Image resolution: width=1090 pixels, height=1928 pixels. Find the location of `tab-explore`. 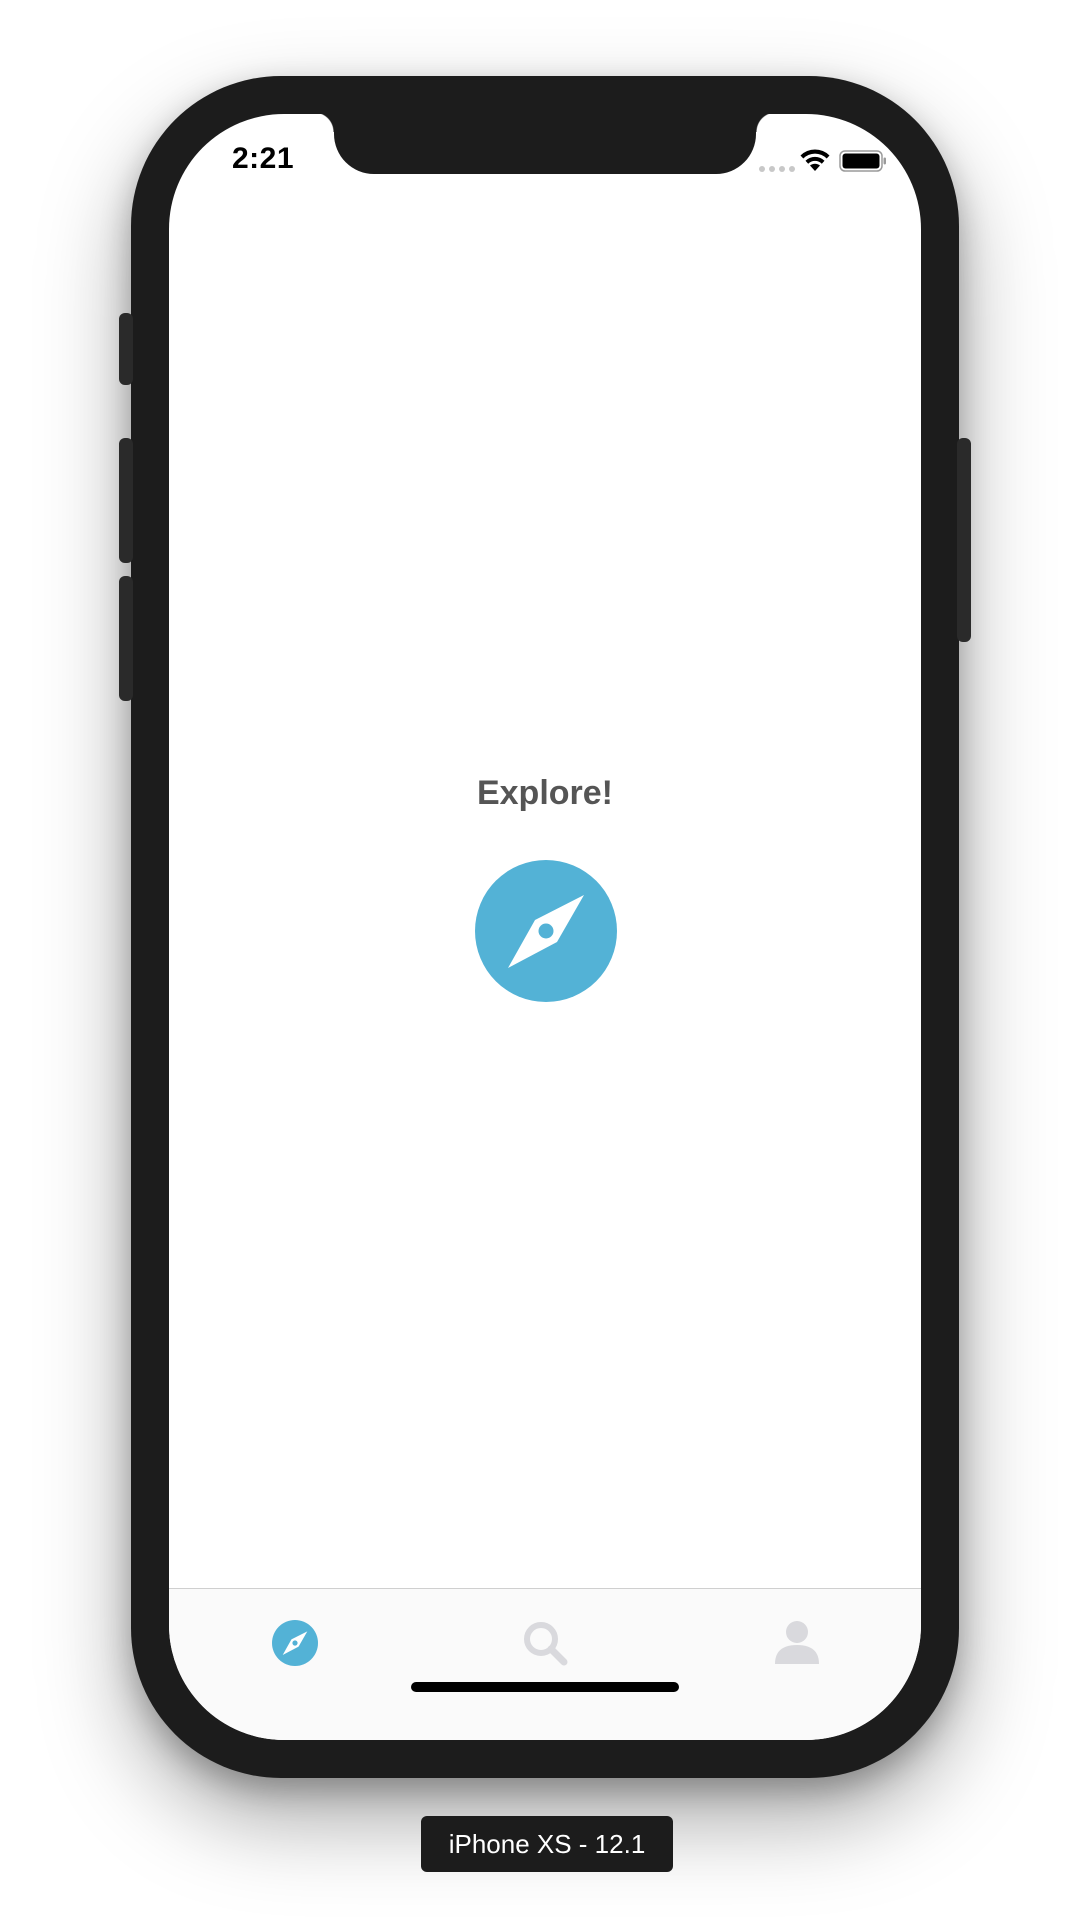

tab-explore is located at coordinates (295, 1643).